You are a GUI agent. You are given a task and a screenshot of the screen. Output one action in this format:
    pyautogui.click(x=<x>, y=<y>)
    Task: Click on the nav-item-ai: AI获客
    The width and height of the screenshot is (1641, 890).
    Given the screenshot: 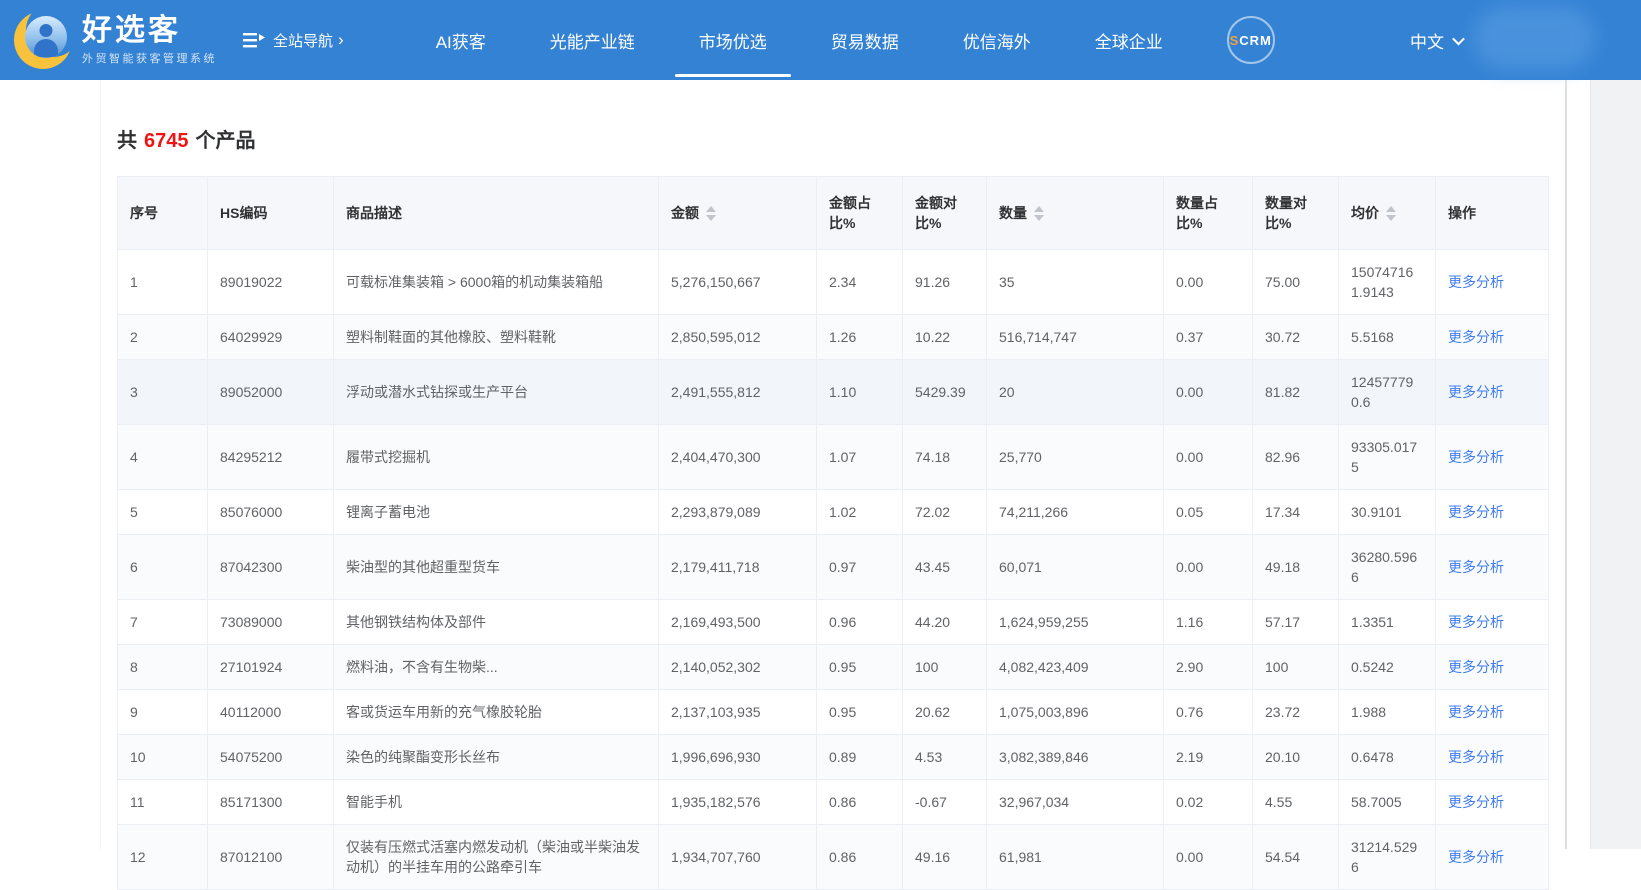 What is the action you would take?
    pyautogui.click(x=461, y=40)
    